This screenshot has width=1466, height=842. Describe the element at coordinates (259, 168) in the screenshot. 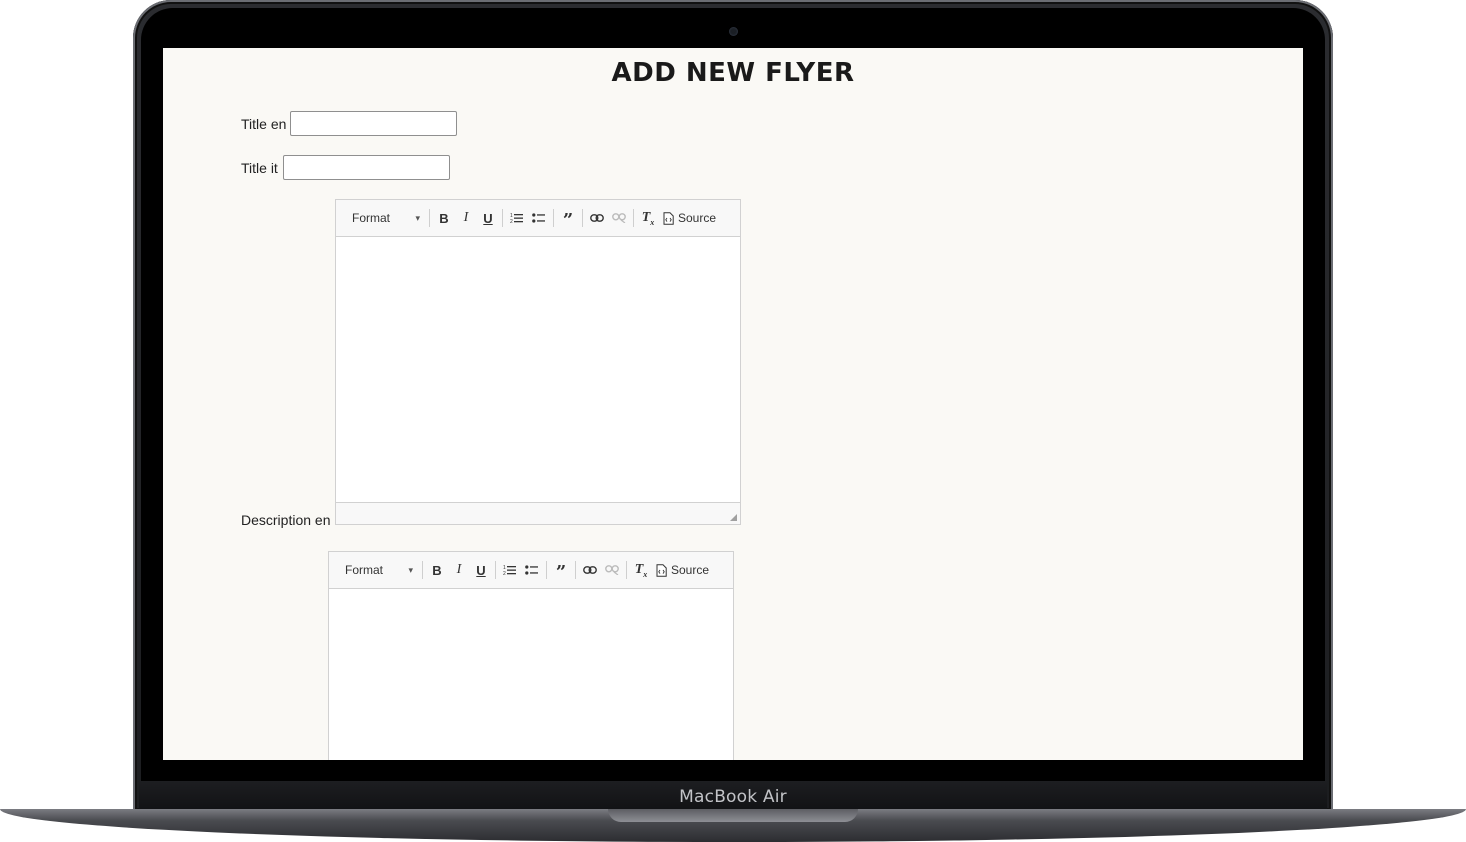

I see `title-it-label: Title it` at that location.